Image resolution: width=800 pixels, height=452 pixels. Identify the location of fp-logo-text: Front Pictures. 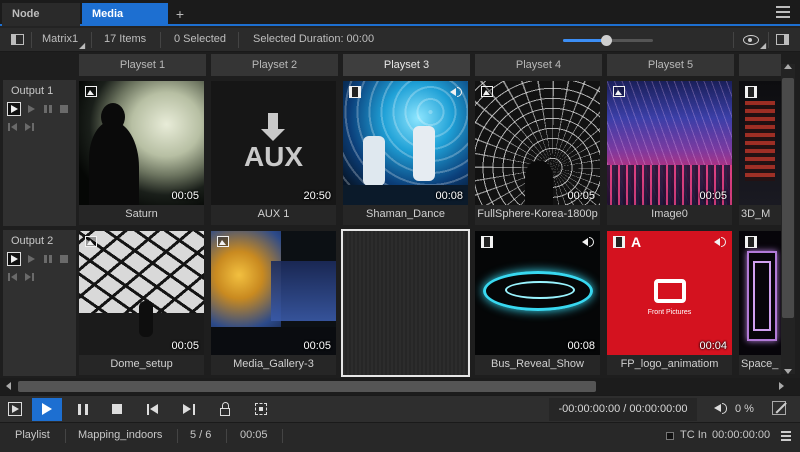
(669, 312).